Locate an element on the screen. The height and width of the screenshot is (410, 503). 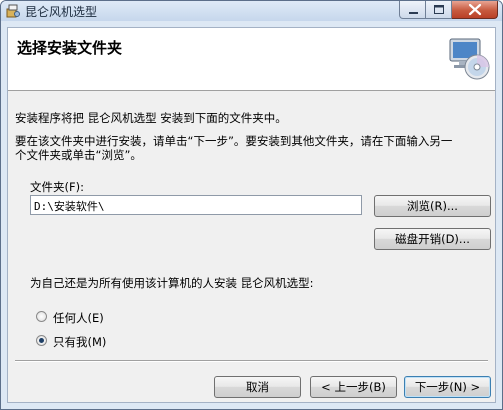
close-icon is located at coordinates (475, 9).